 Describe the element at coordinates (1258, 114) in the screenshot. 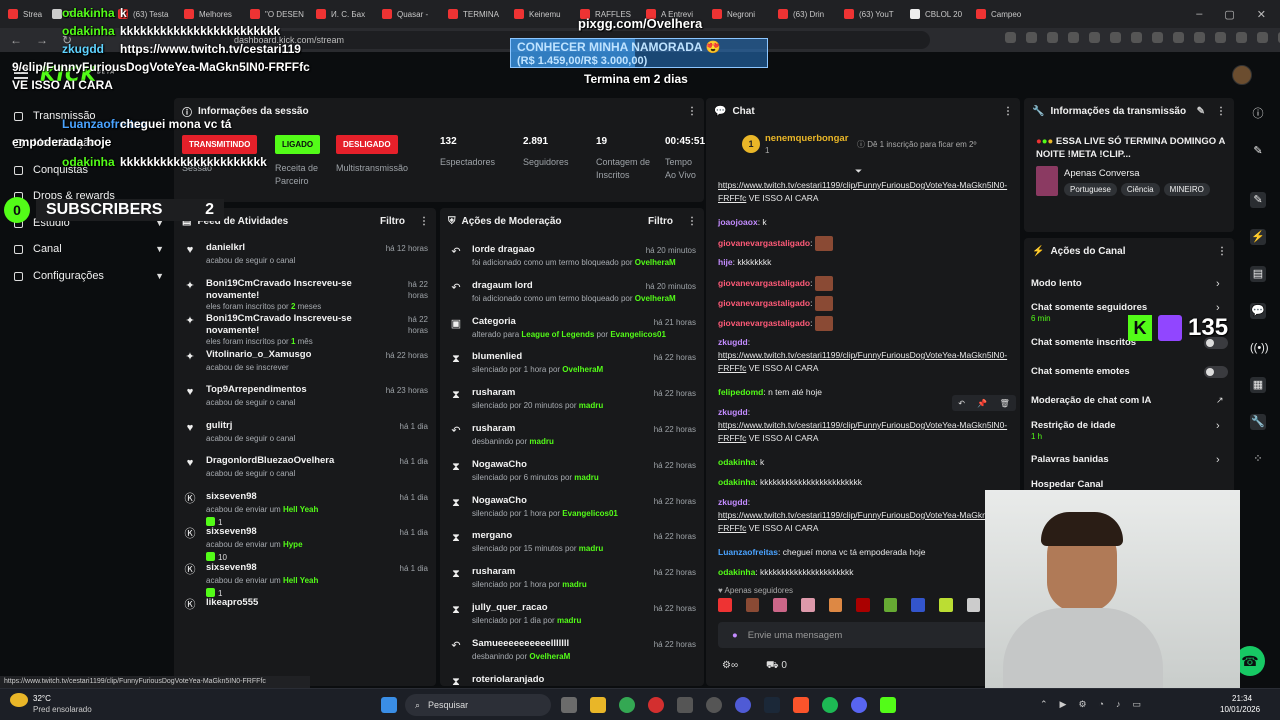

I see `info-icon: ⓘ` at that location.